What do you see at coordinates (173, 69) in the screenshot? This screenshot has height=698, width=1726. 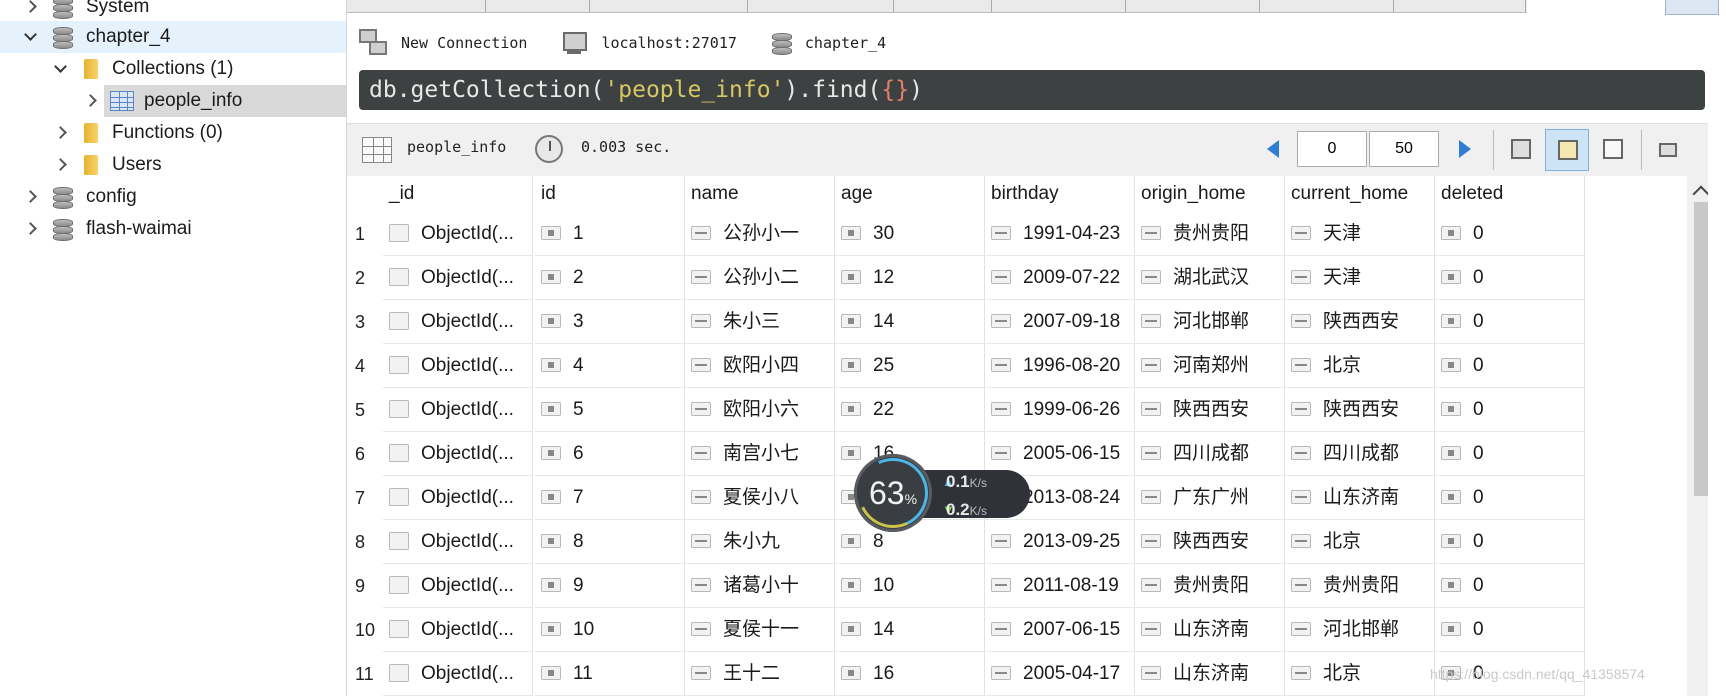 I see `tree-item-collections: Collections (1)` at bounding box center [173, 69].